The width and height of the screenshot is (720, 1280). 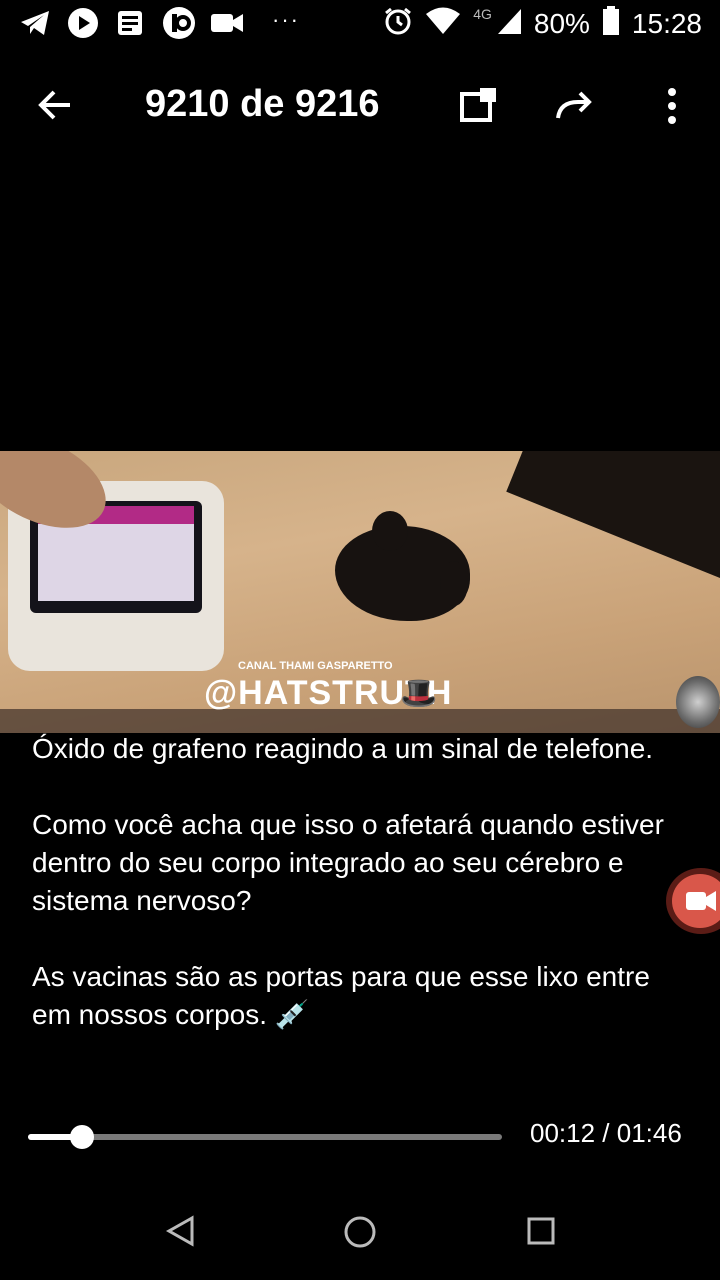 I want to click on app-icon, so click(x=179, y=23).